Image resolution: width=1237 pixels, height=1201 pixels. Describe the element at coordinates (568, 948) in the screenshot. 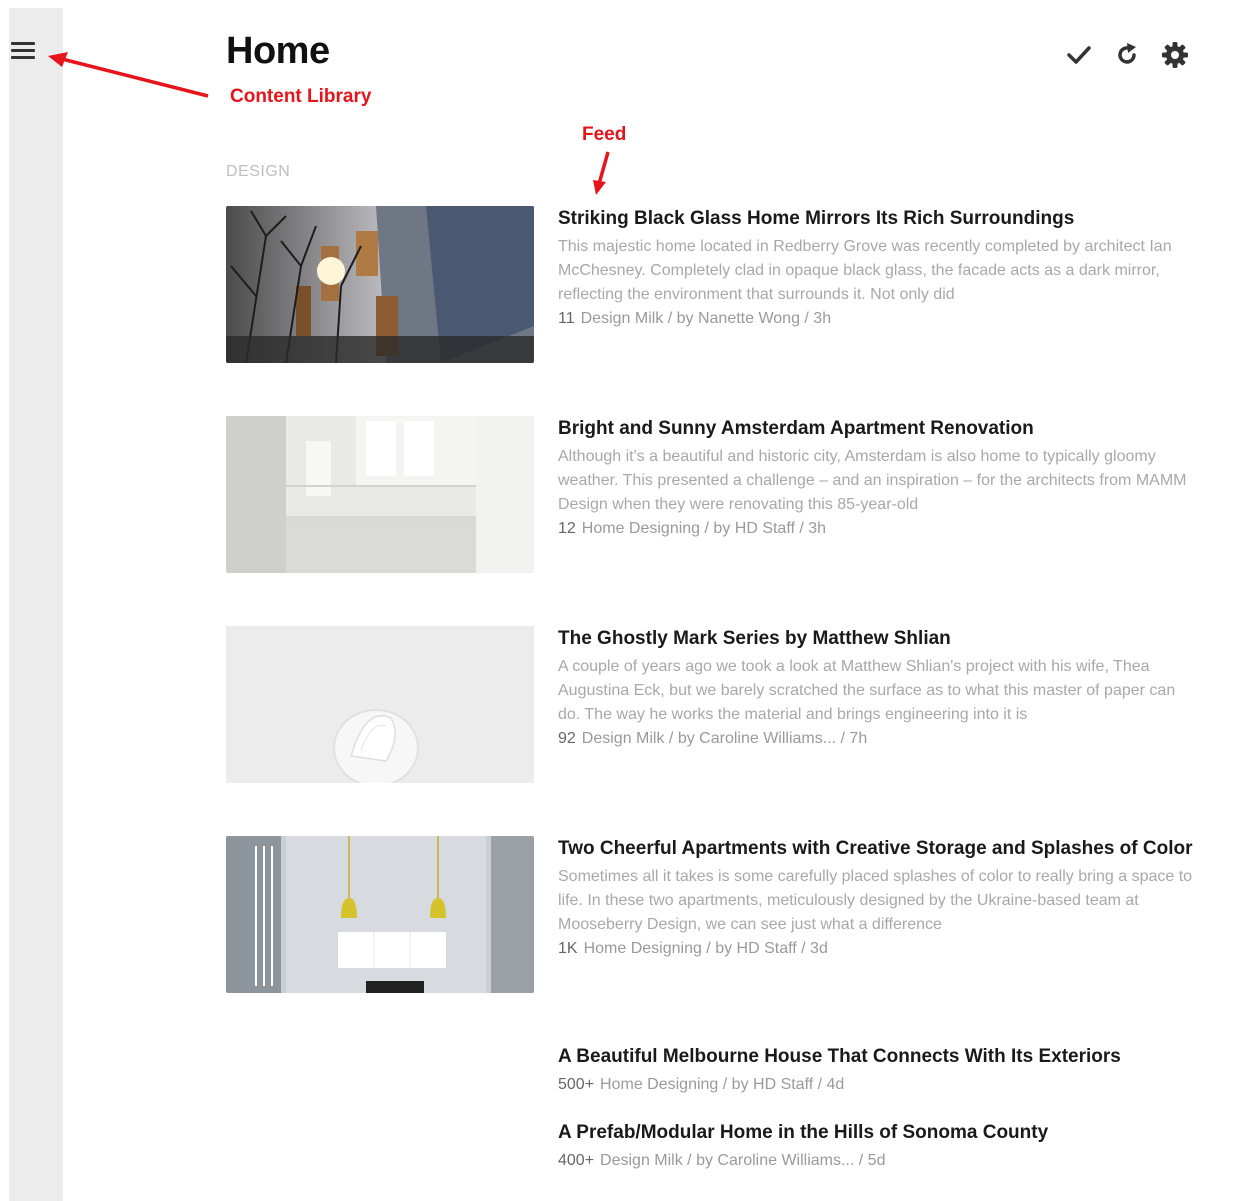

I see `engagement-count: 1K` at that location.